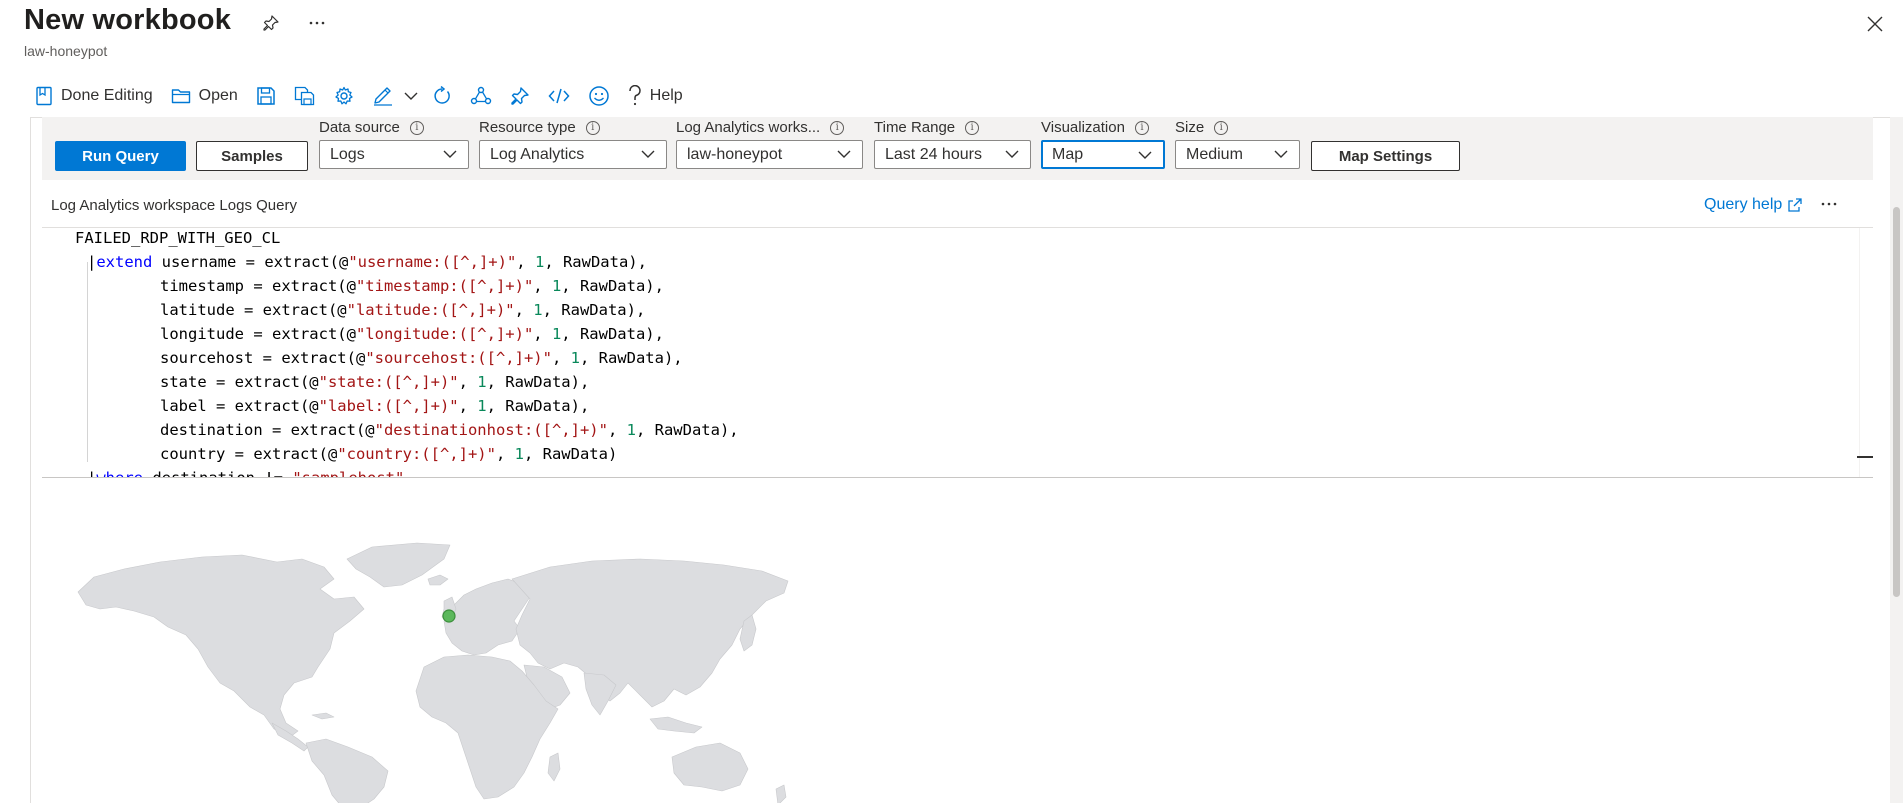 The image size is (1903, 803). What do you see at coordinates (323, 716) in the screenshot?
I see `landmass-caribbean` at bounding box center [323, 716].